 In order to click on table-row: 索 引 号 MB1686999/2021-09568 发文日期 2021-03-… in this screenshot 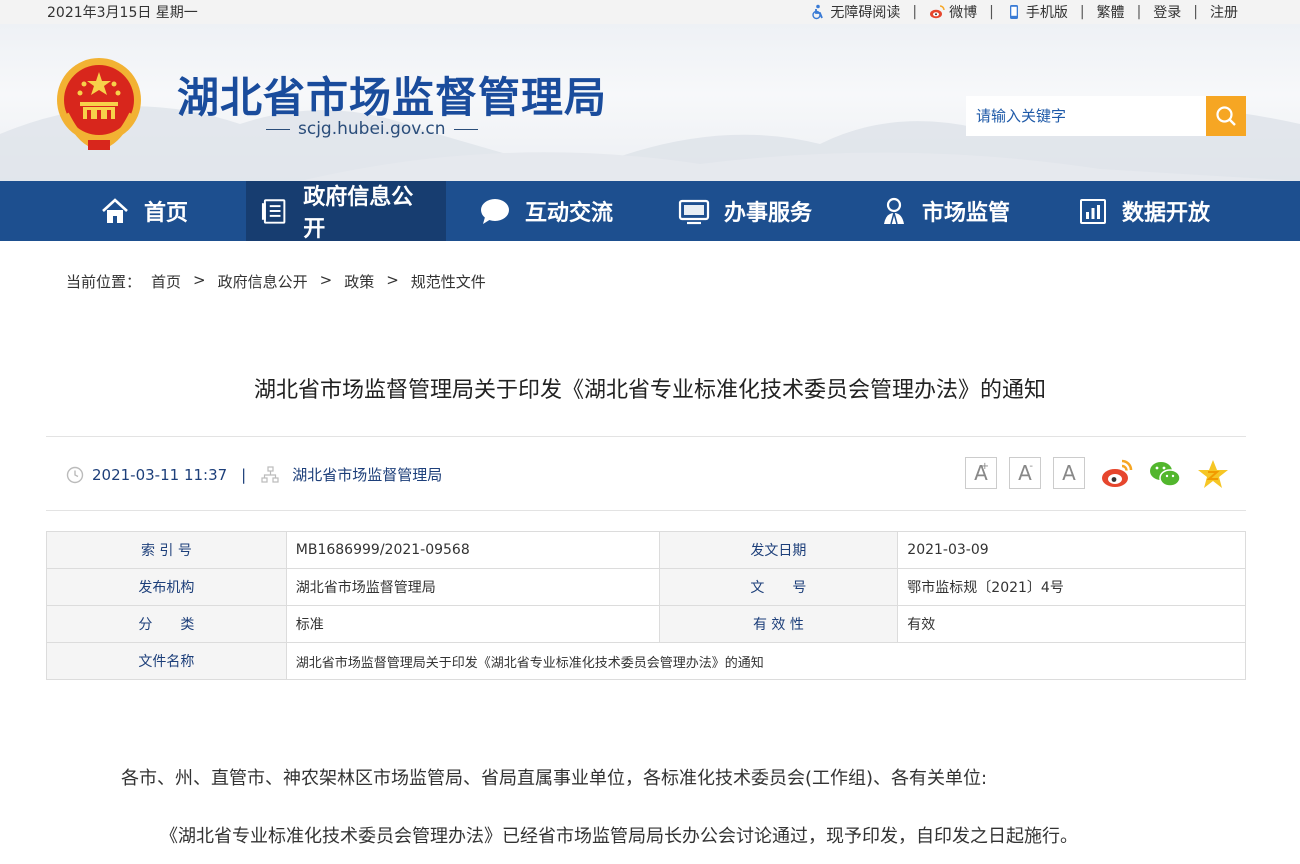, I will do `click(646, 550)`.